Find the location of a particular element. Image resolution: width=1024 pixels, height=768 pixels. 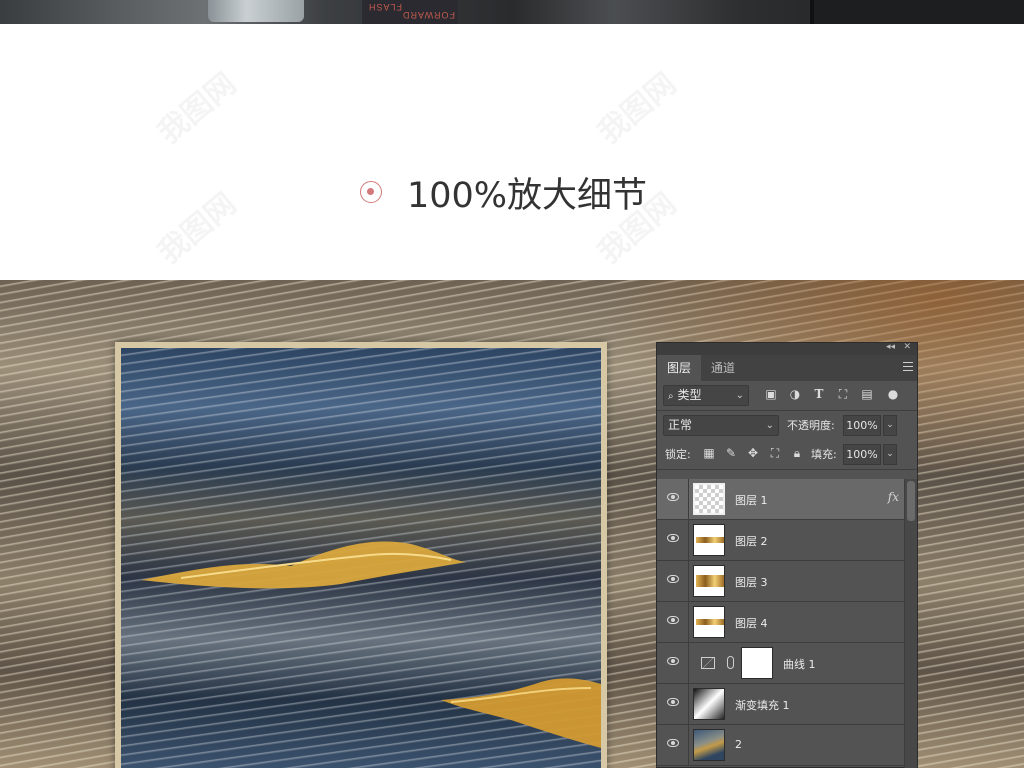

lock-artboard-icon: ⛶ is located at coordinates (775, 453).